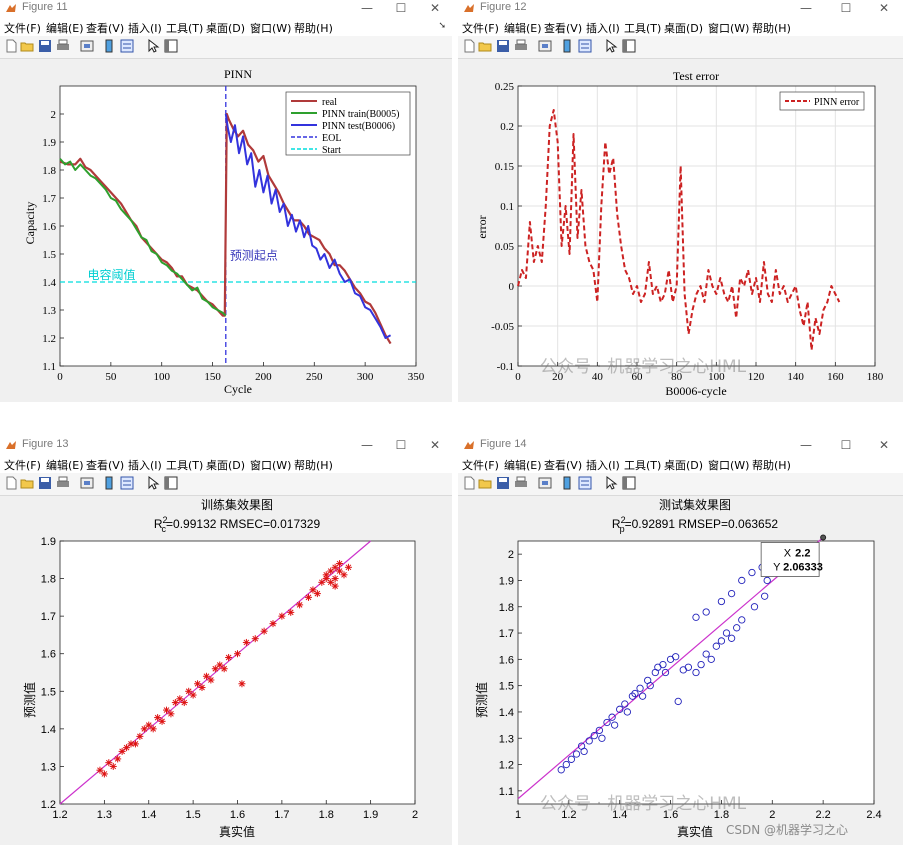  I want to click on chart-title: 训练集效果图, so click(237, 504).